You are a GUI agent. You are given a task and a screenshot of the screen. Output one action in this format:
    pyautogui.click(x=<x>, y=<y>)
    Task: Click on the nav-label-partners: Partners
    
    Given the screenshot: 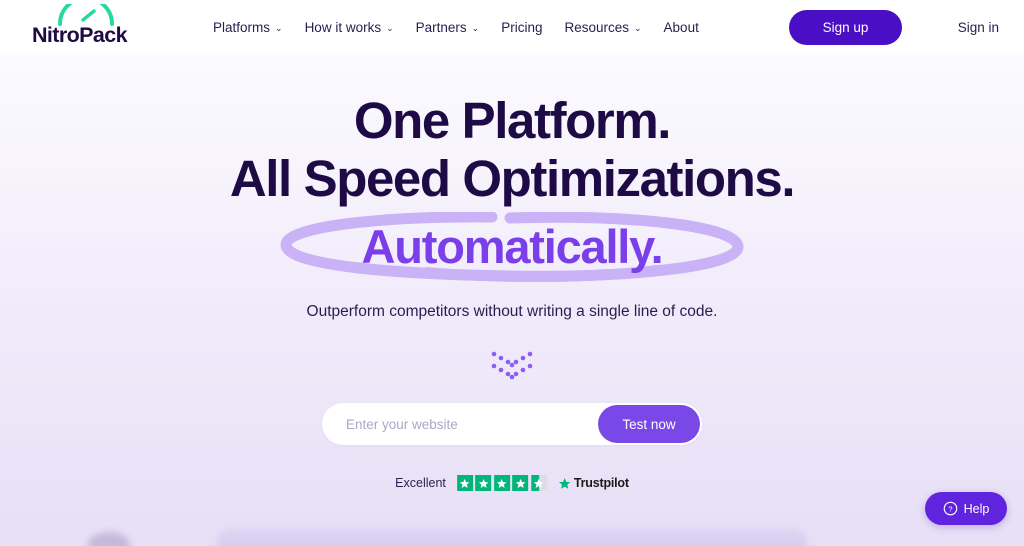 What is the action you would take?
    pyautogui.click(x=441, y=27)
    